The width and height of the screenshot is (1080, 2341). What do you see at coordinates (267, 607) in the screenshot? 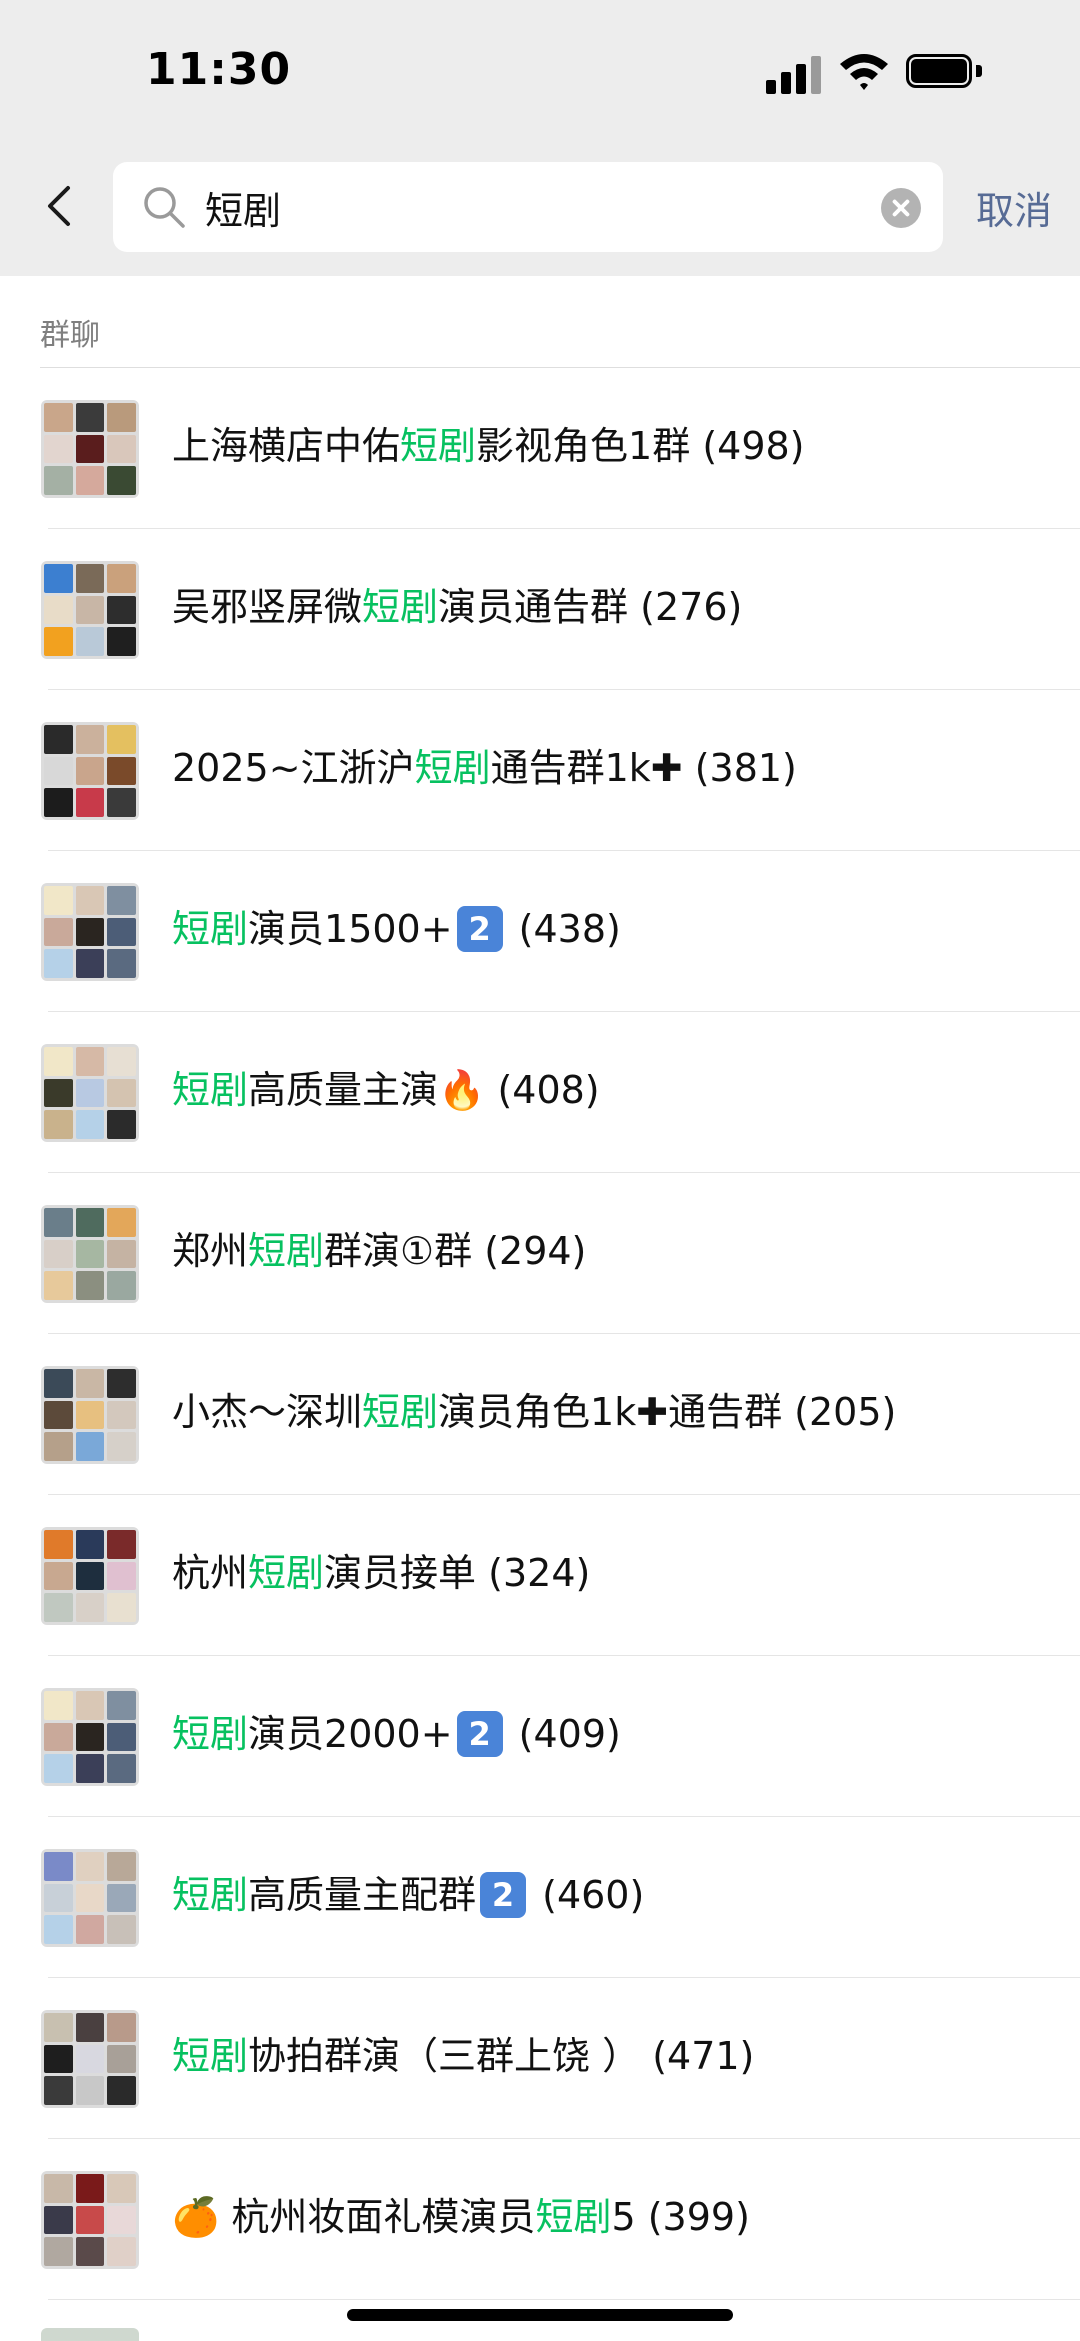
I see `group-name-prefix: 吴邪竖屏微` at bounding box center [267, 607].